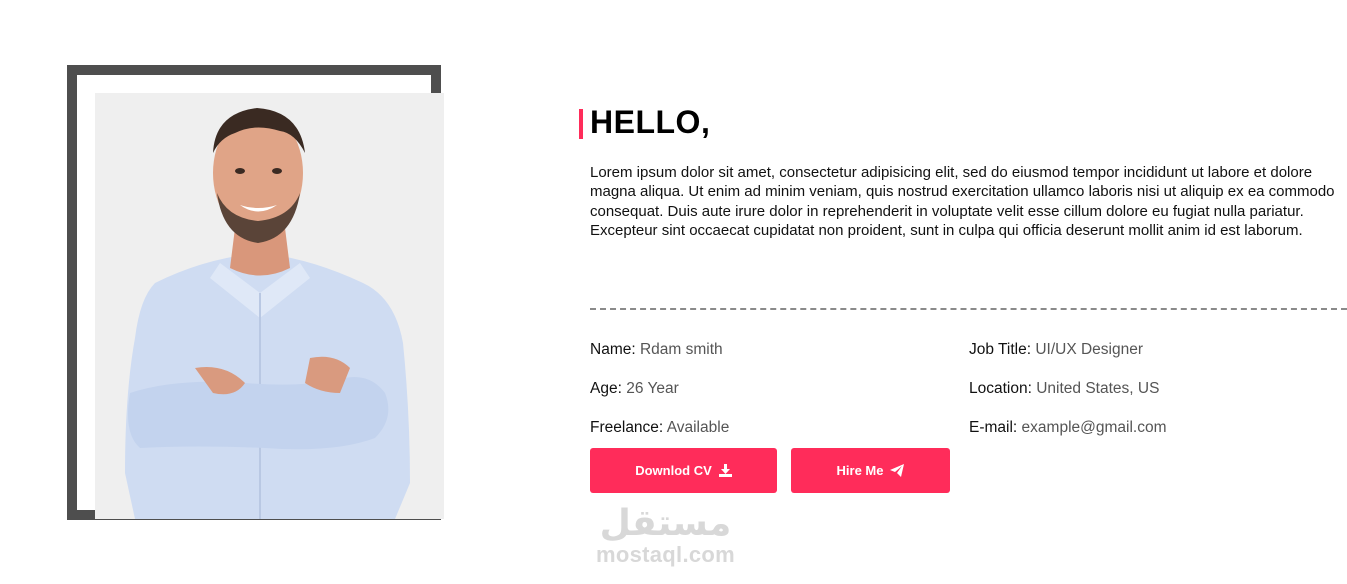  What do you see at coordinates (698, 427) in the screenshot?
I see `info-value: Available` at bounding box center [698, 427].